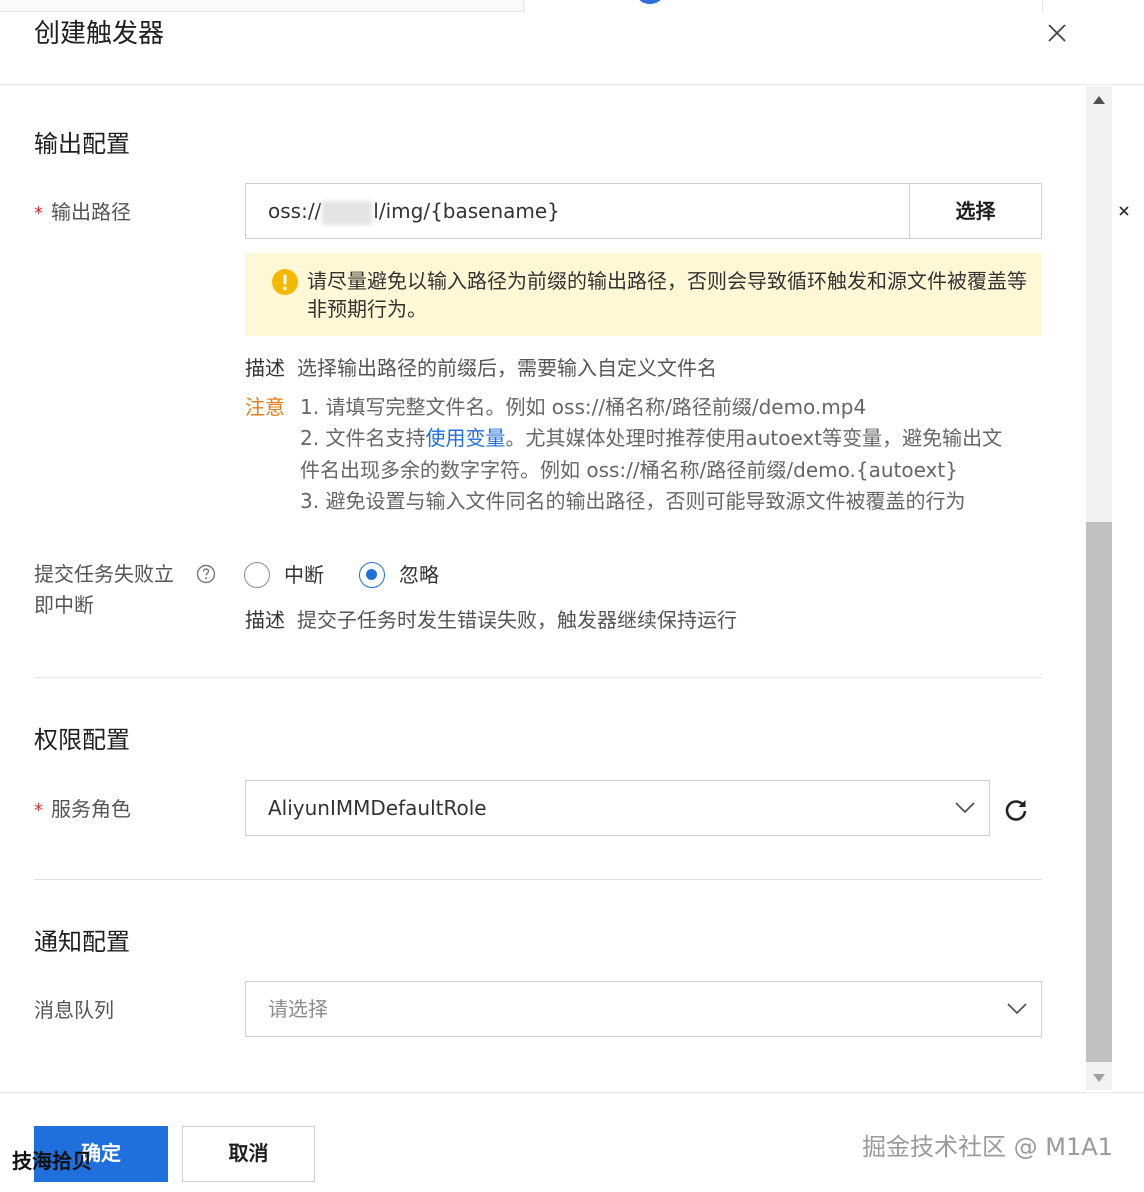 This screenshot has height=1192, width=1144. What do you see at coordinates (248, 1154) in the screenshot?
I see `cancel-button: 取消` at bounding box center [248, 1154].